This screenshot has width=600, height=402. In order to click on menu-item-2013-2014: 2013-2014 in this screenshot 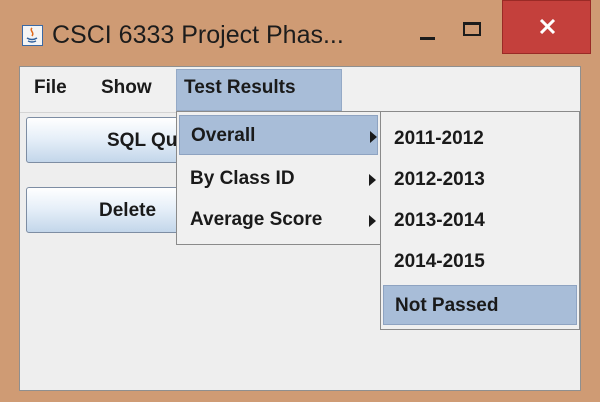, I will do `click(480, 221)`.